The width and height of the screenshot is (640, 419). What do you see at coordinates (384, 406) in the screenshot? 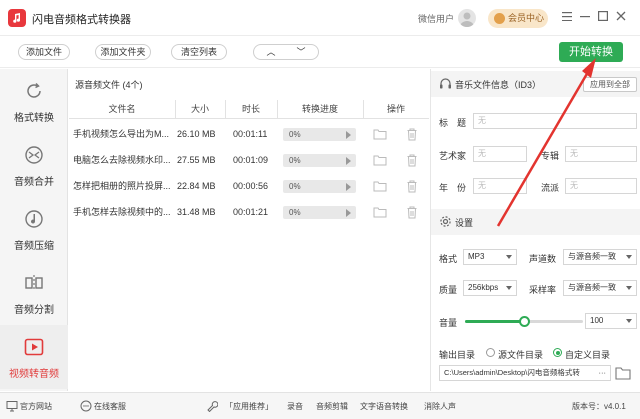
I see `tts-link: 文字语音转换` at bounding box center [384, 406].